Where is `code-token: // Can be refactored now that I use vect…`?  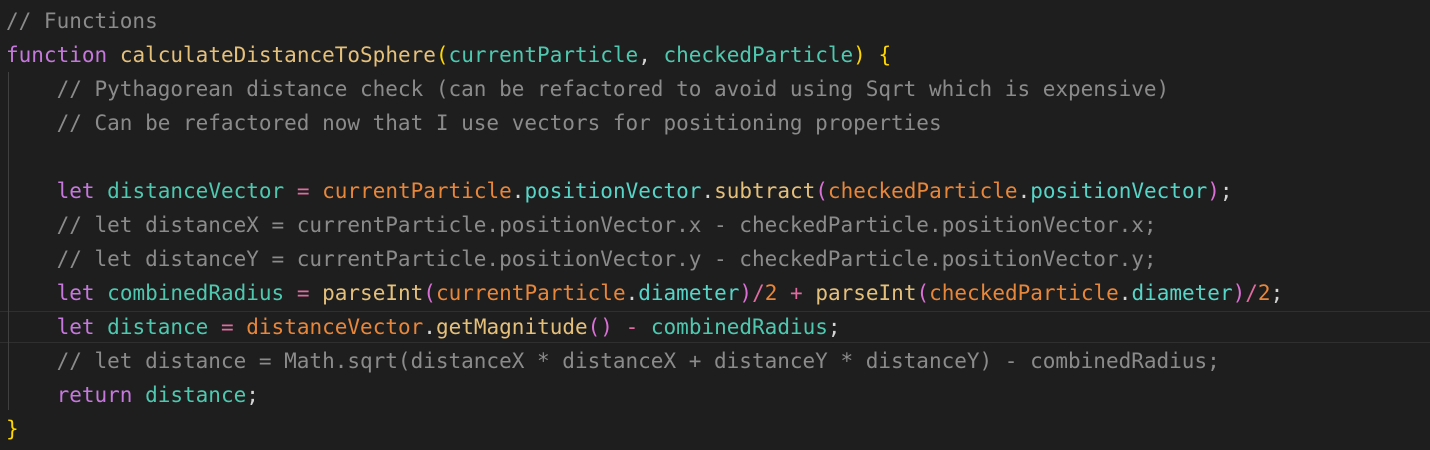
code-token: // Can be refactored now that I use vect… is located at coordinates (474, 123).